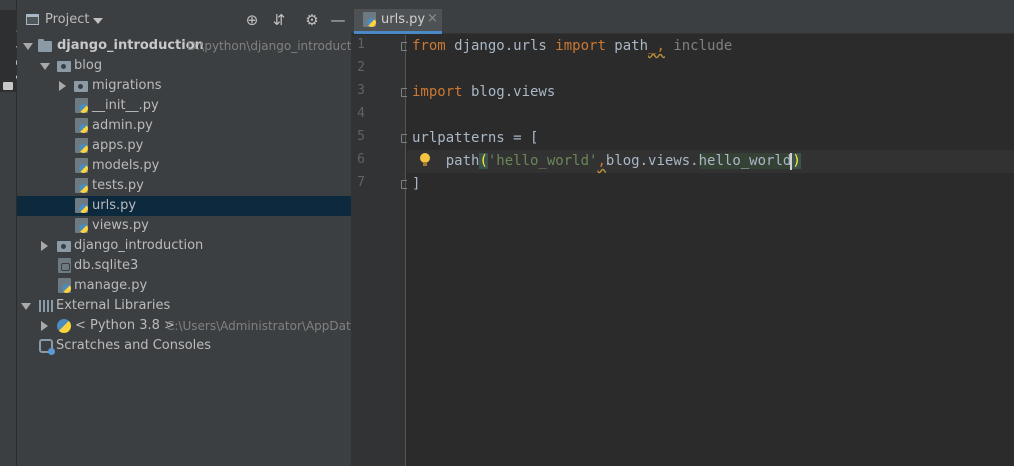 This screenshot has width=1014, height=466. I want to click on editor-tab-label: urls.py, so click(403, 19).